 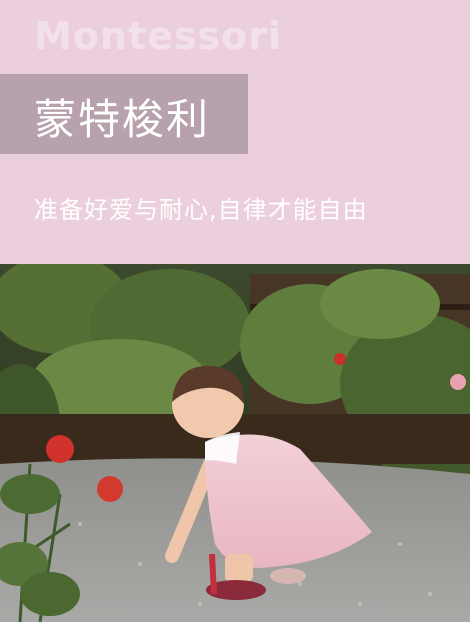 I want to click on slogan: 准备好爱与耐心,自律才能自由, so click(x=201, y=210).